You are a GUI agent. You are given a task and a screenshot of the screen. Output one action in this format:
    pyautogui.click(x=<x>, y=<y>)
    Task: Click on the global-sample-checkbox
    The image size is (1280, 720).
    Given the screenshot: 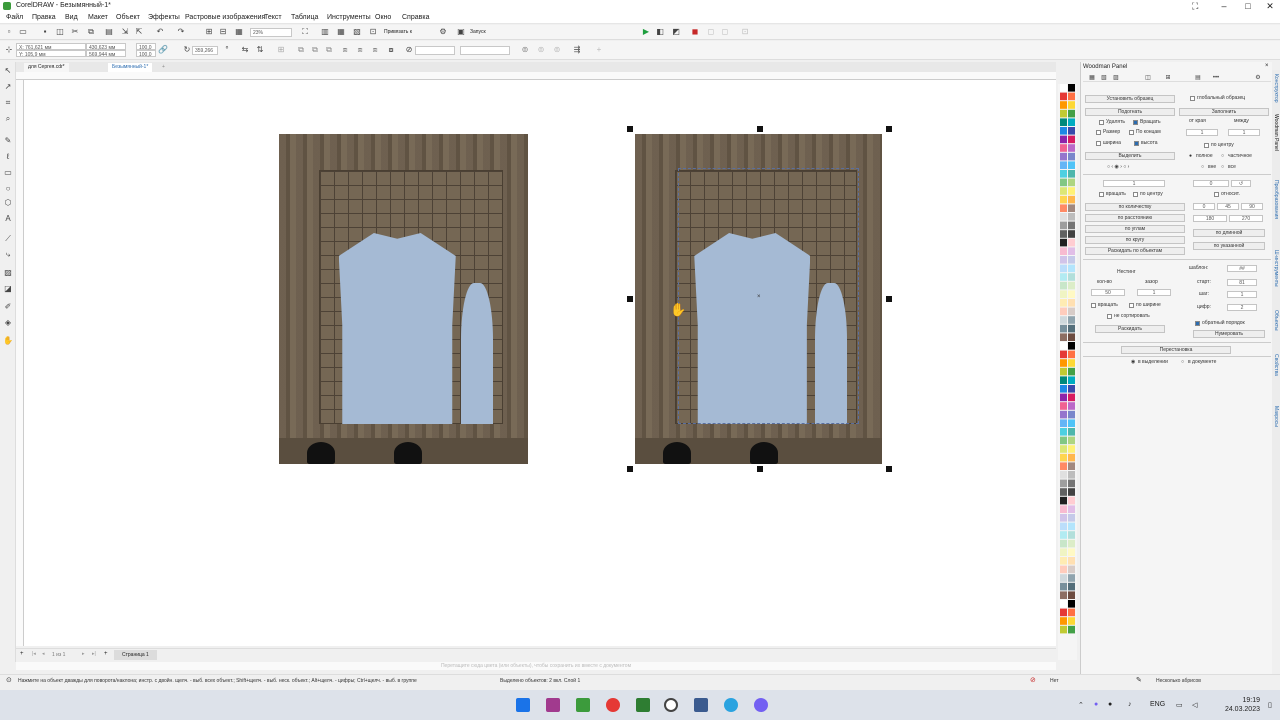 What is the action you would take?
    pyautogui.click(x=1192, y=98)
    